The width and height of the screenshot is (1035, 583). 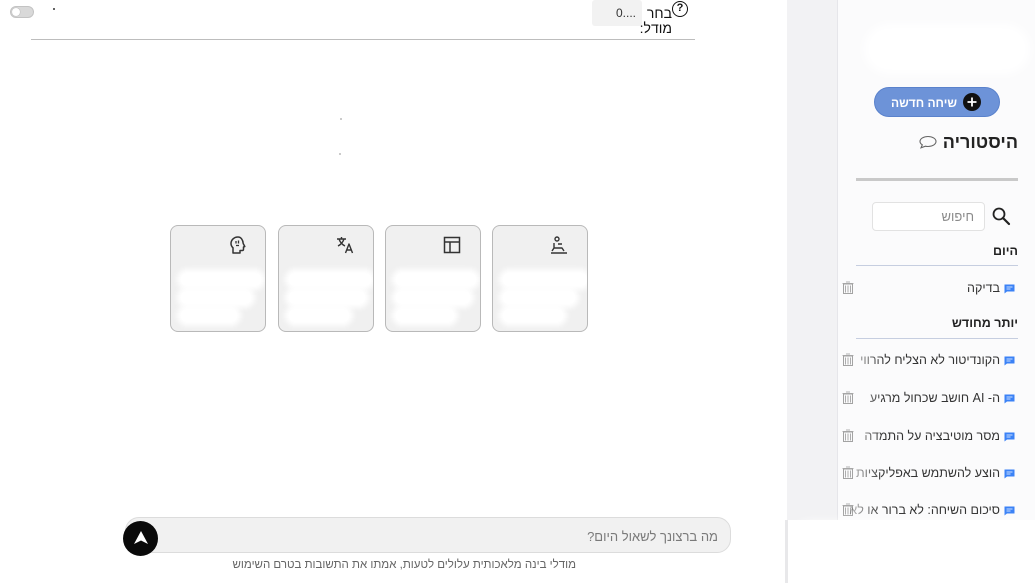 What do you see at coordinates (786, 551) in the screenshot?
I see `sidebar-edge` at bounding box center [786, 551].